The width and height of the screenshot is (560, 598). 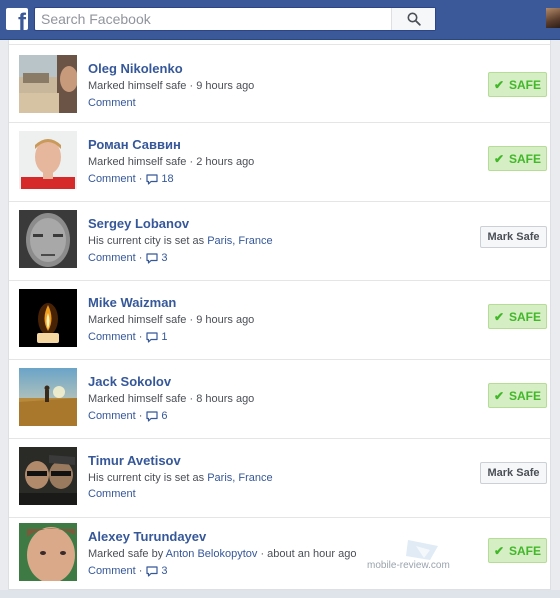 What do you see at coordinates (138, 223) in the screenshot?
I see `person-name: Sergey Lobanov` at bounding box center [138, 223].